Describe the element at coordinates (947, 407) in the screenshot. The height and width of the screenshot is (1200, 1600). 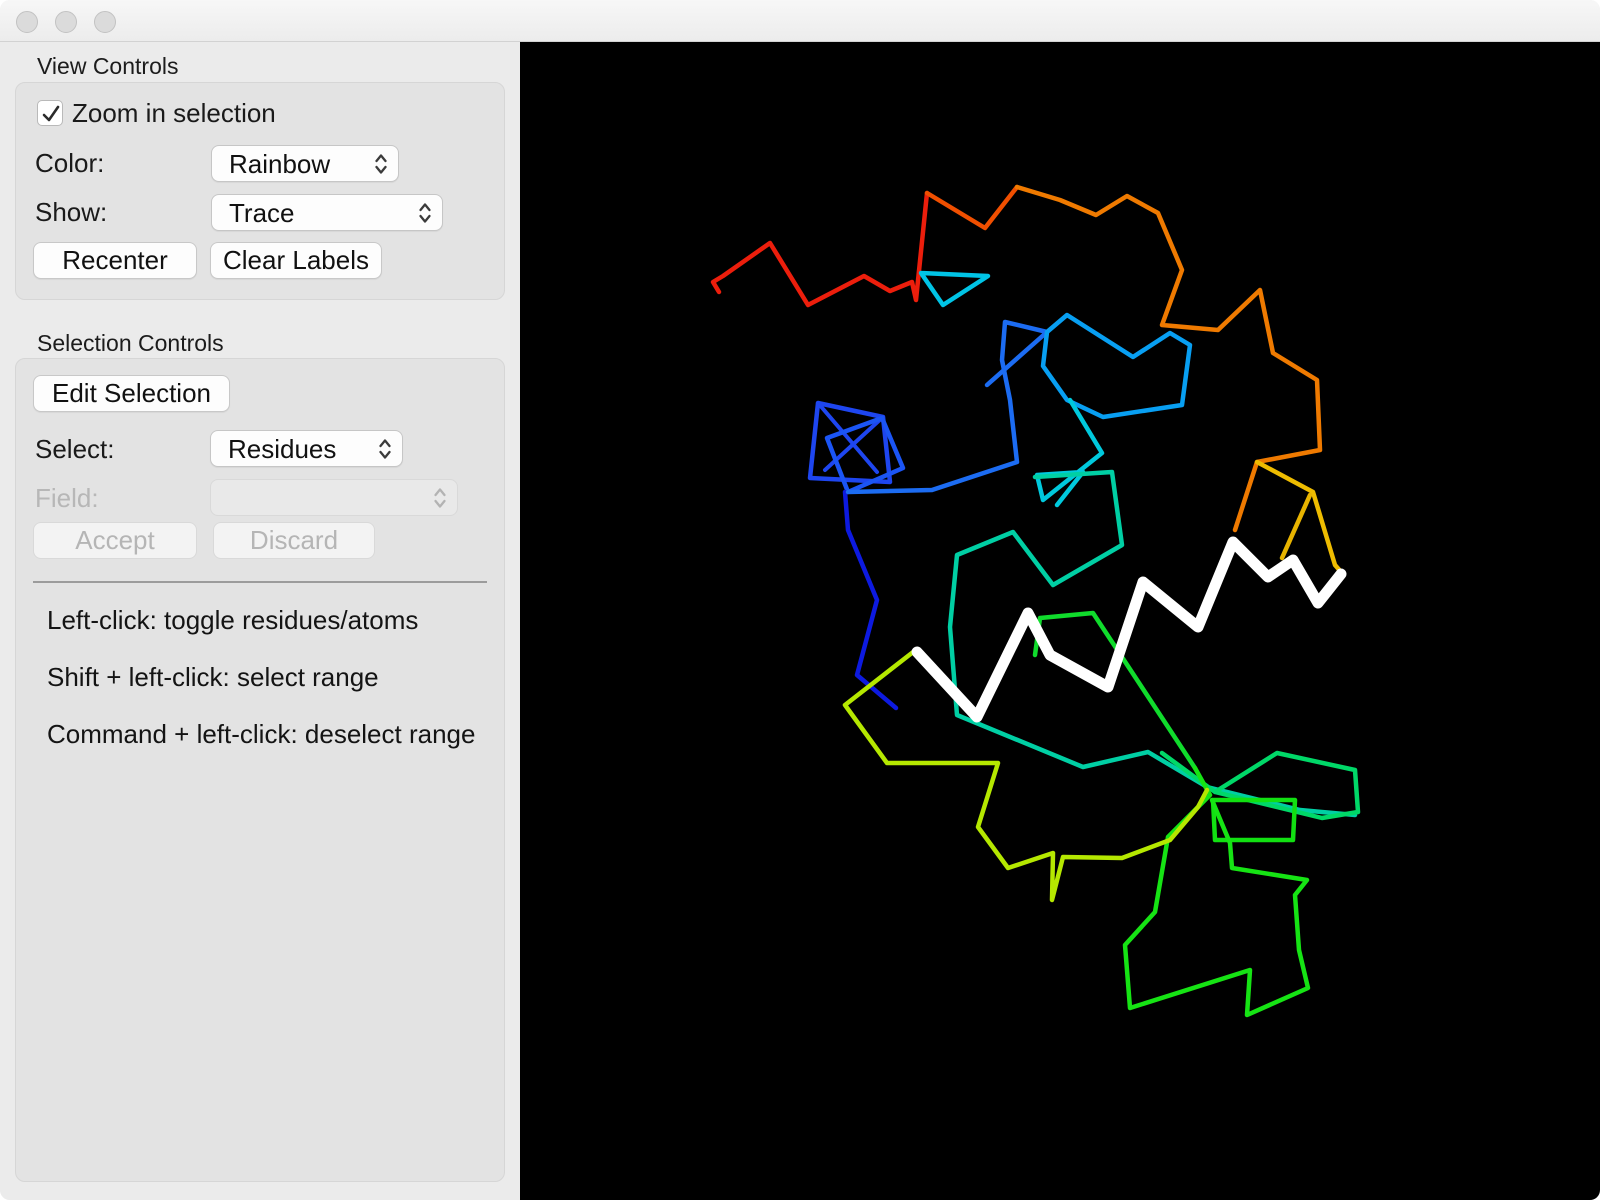
I see `trace-dodger` at that location.